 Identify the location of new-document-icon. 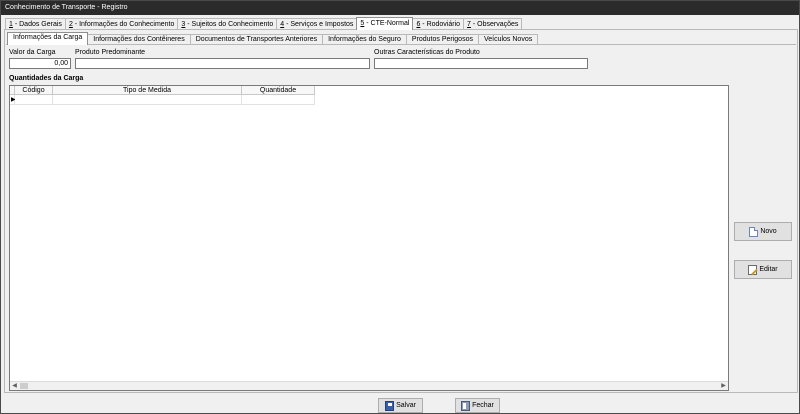
(754, 231).